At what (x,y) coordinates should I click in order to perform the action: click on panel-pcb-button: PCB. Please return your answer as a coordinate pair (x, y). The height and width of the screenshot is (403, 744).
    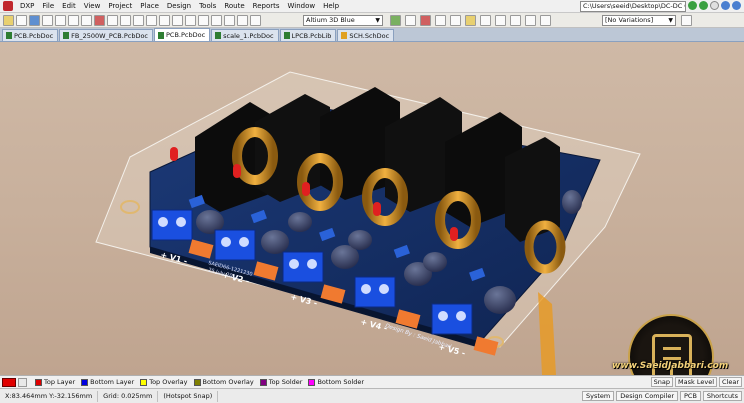
    Looking at the image, I should click on (690, 396).